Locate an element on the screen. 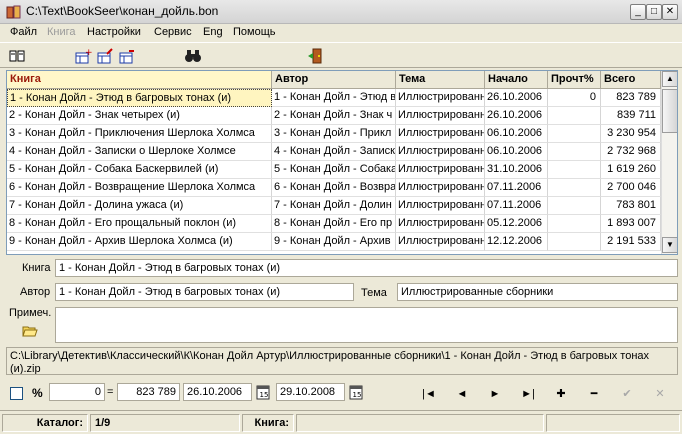 The image size is (682, 434). end-calendar-icon: 15 is located at coordinates (356, 392).